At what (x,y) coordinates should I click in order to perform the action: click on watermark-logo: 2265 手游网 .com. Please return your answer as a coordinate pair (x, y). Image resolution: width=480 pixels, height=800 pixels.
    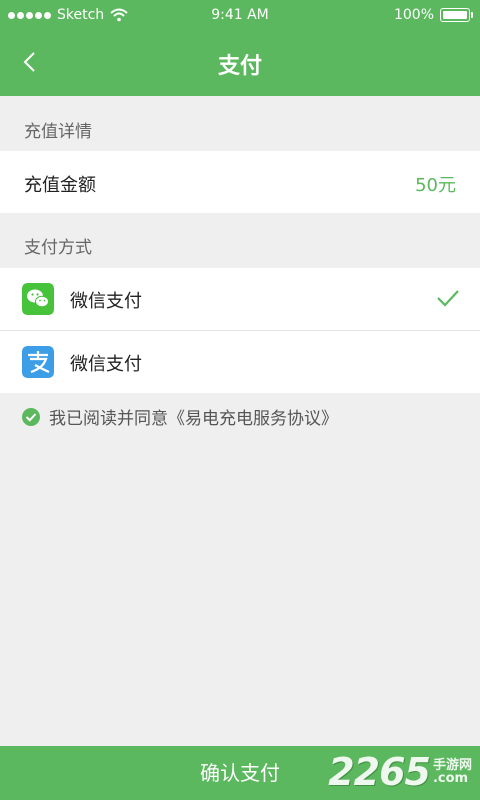
    Looking at the image, I should click on (400, 772).